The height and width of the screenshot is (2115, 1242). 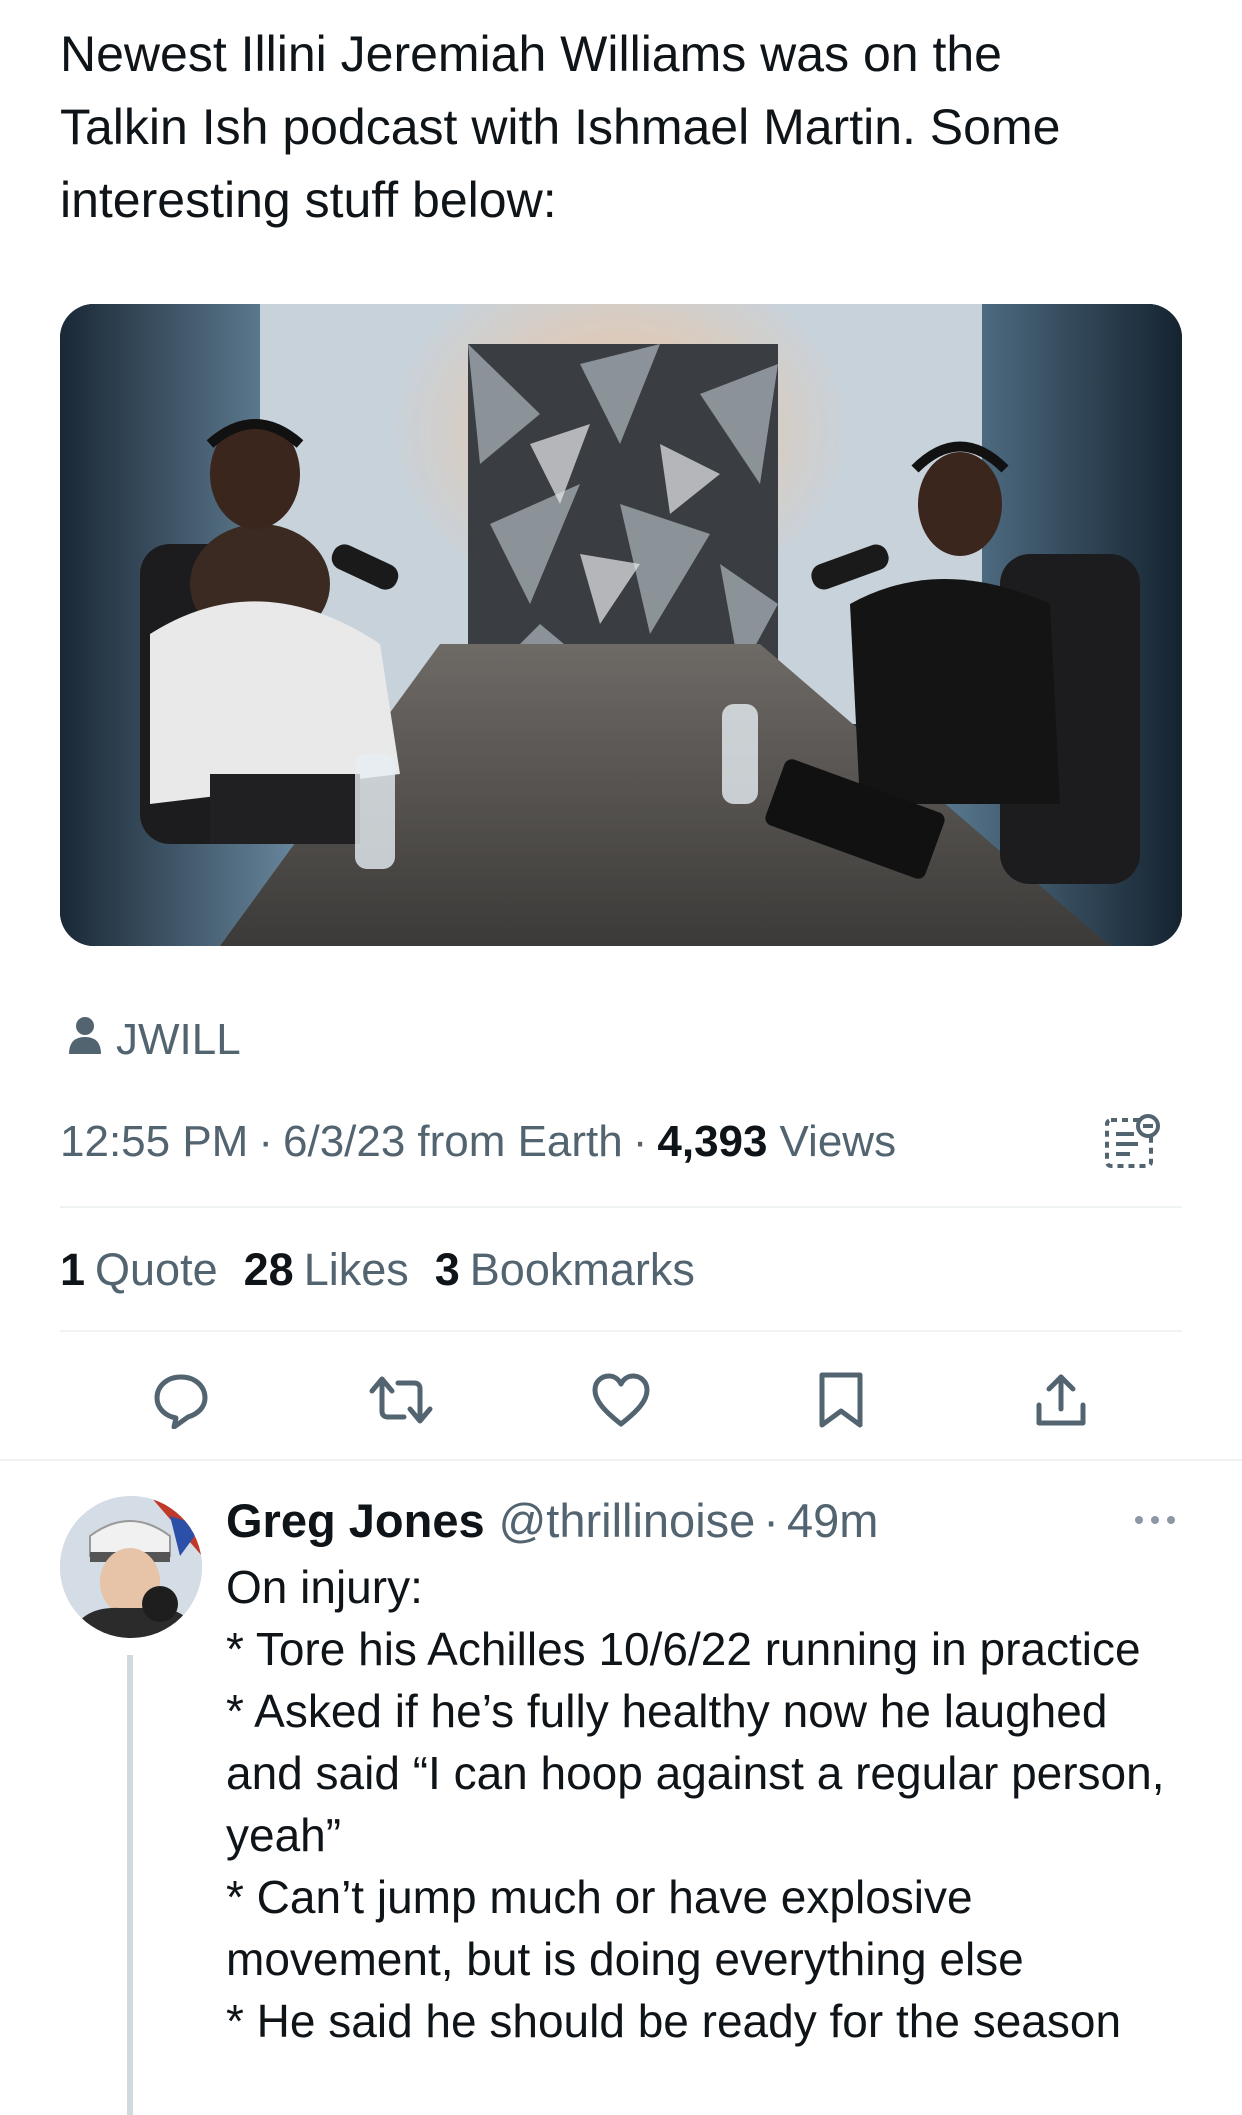 I want to click on tweet-time: 12:55 PM, so click(x=154, y=1142).